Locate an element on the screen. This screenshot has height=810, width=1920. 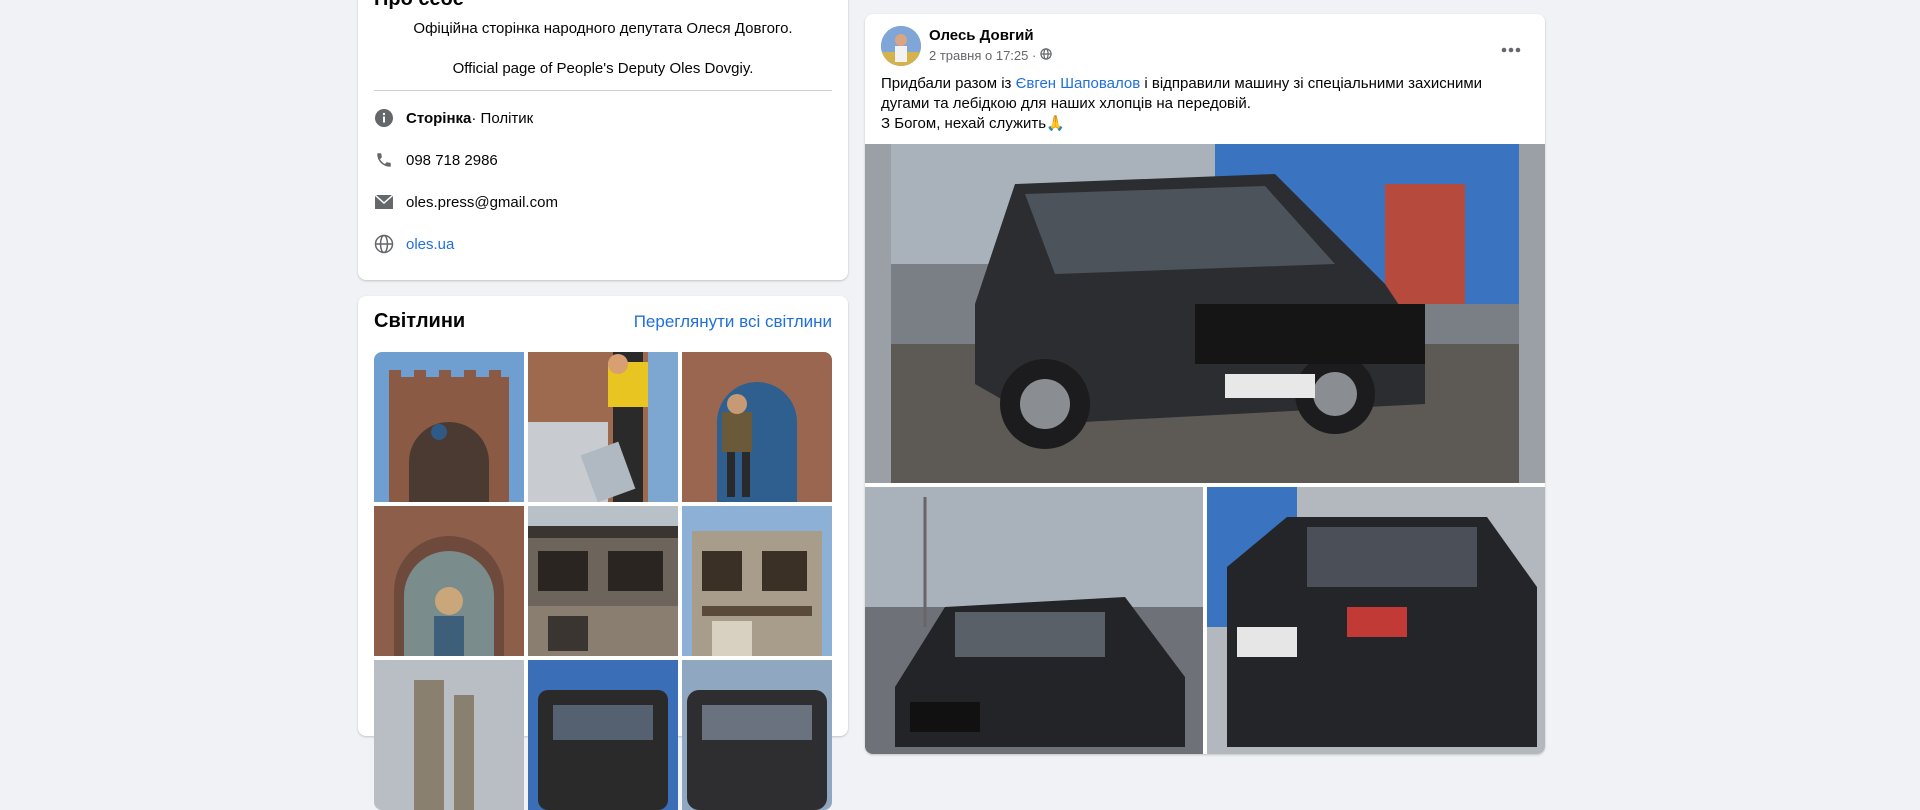
more-options-icon is located at coordinates (1511, 50).